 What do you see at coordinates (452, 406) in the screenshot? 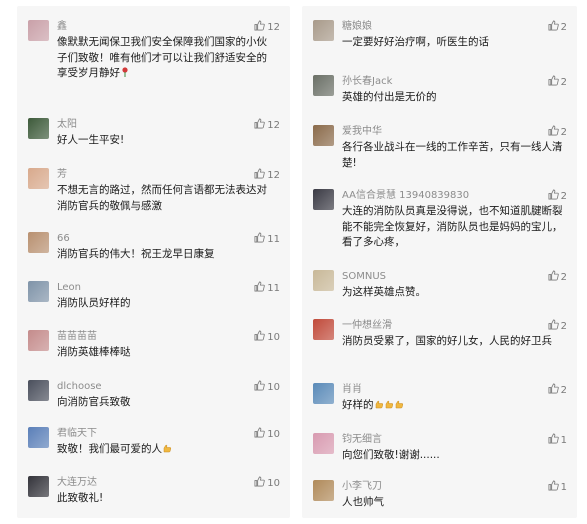
I see `comment-text: 好样的` at bounding box center [452, 406].